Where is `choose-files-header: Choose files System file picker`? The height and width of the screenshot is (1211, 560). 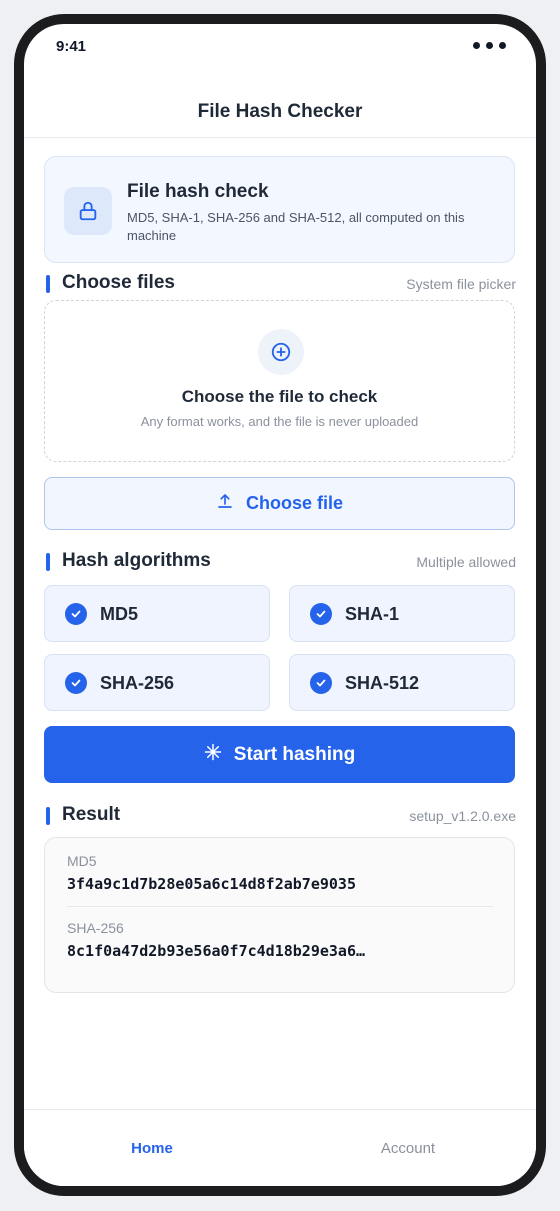 choose-files-header: Choose files System file picker is located at coordinates (280, 284).